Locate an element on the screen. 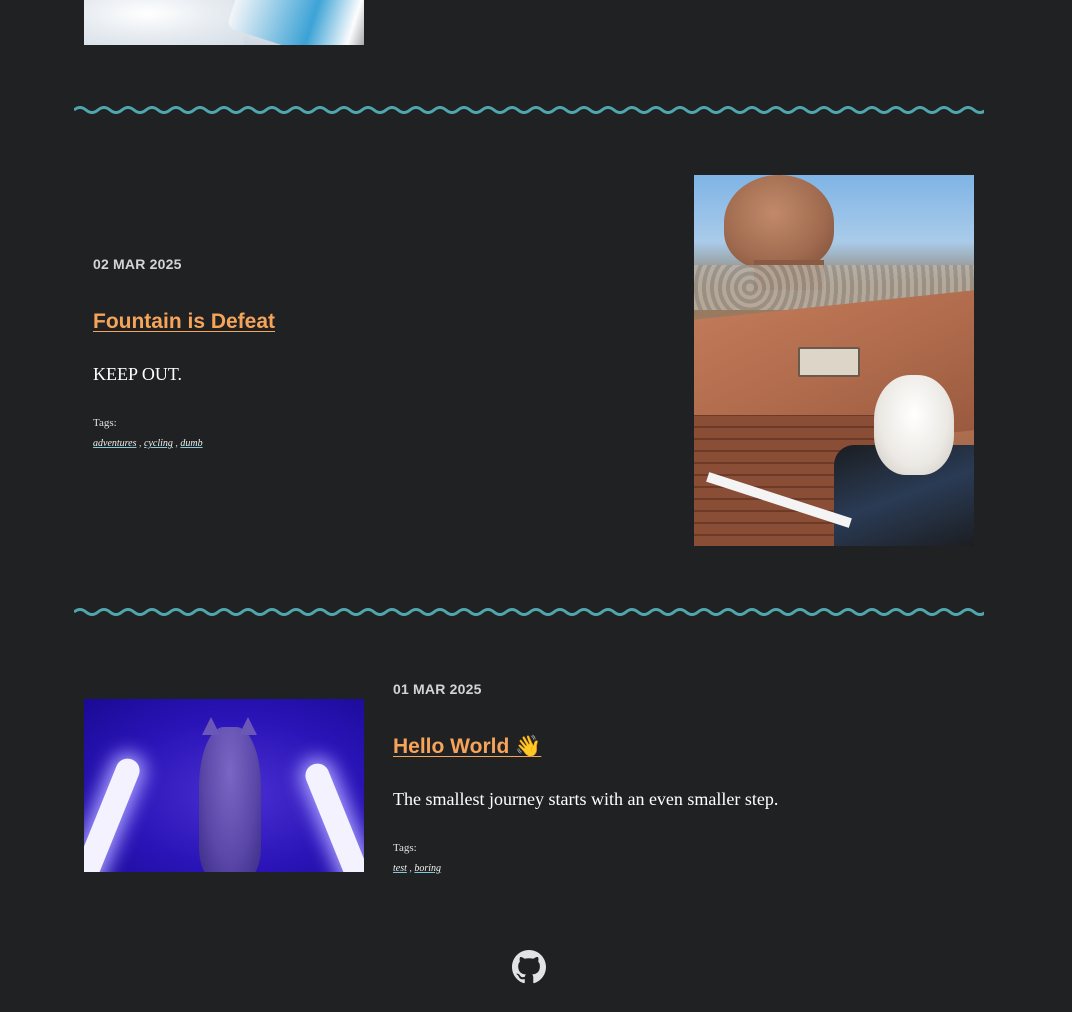 Image resolution: width=1072 pixels, height=1012 pixels. post-image-snow is located at coordinates (224, 22).